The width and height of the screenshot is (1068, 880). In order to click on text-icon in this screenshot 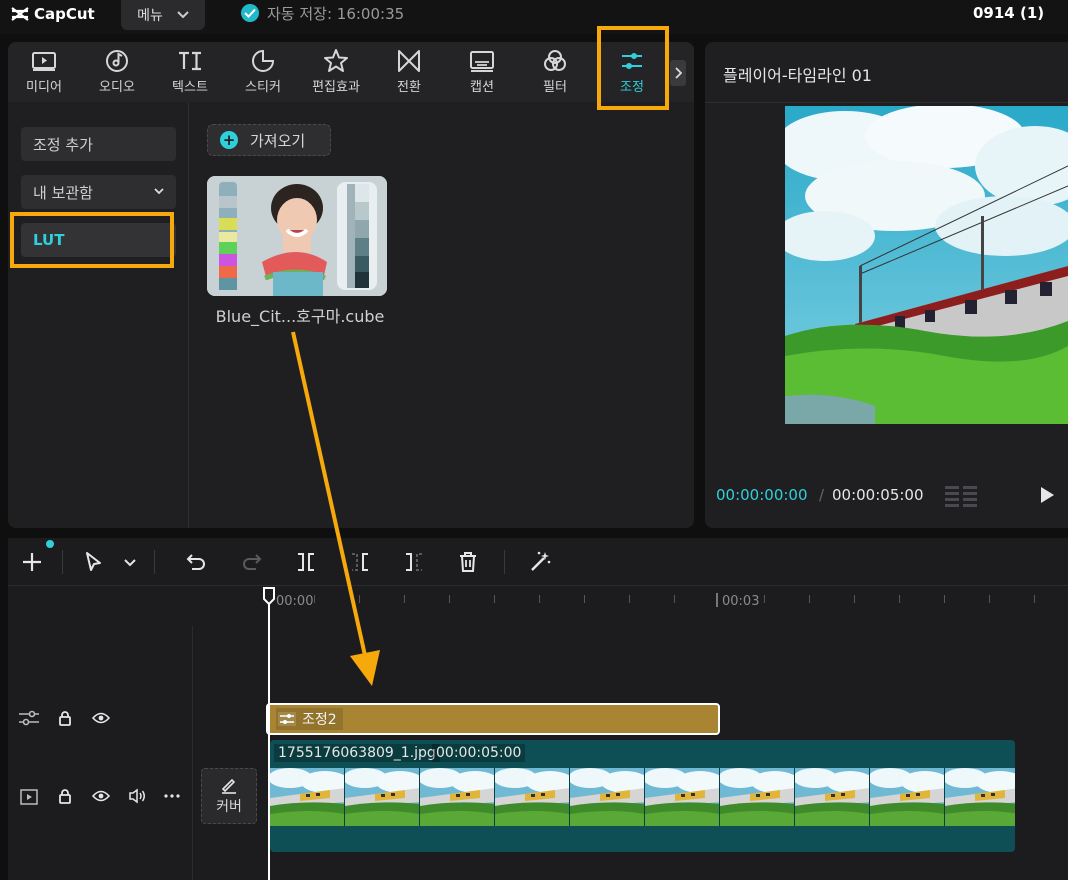, I will do `click(190, 61)`.